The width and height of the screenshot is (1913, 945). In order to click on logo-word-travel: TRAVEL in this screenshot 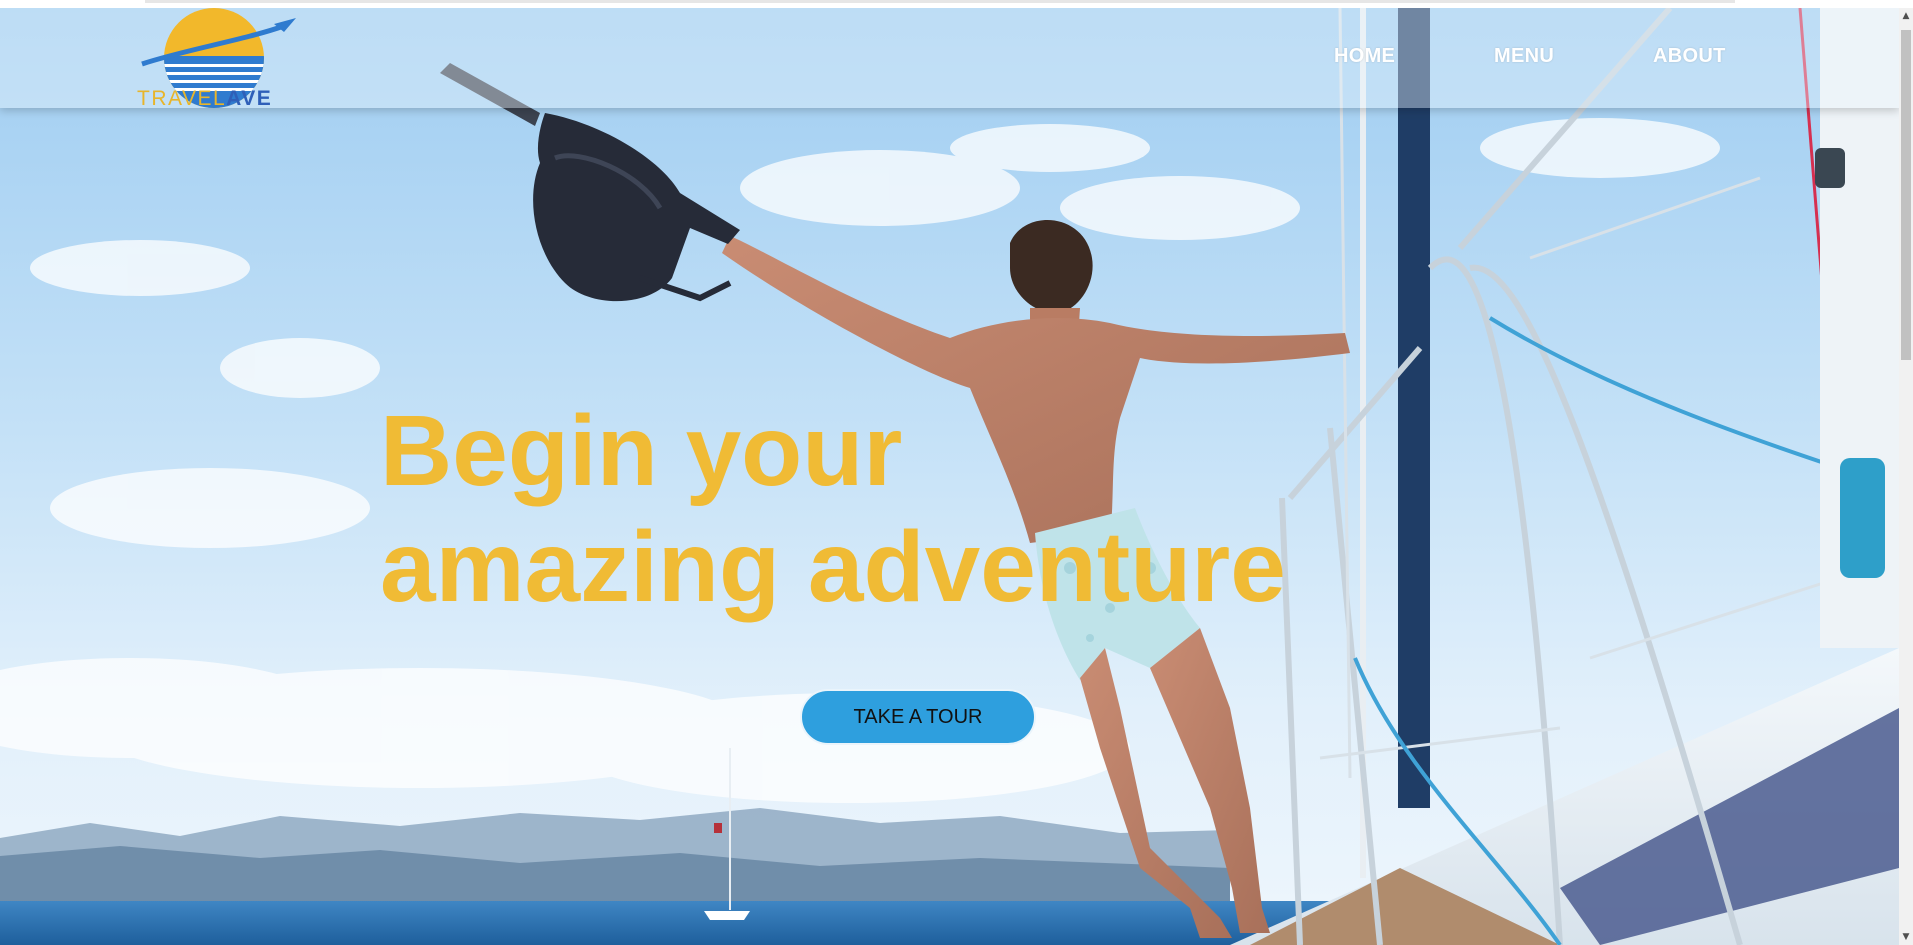, I will do `click(182, 98)`.